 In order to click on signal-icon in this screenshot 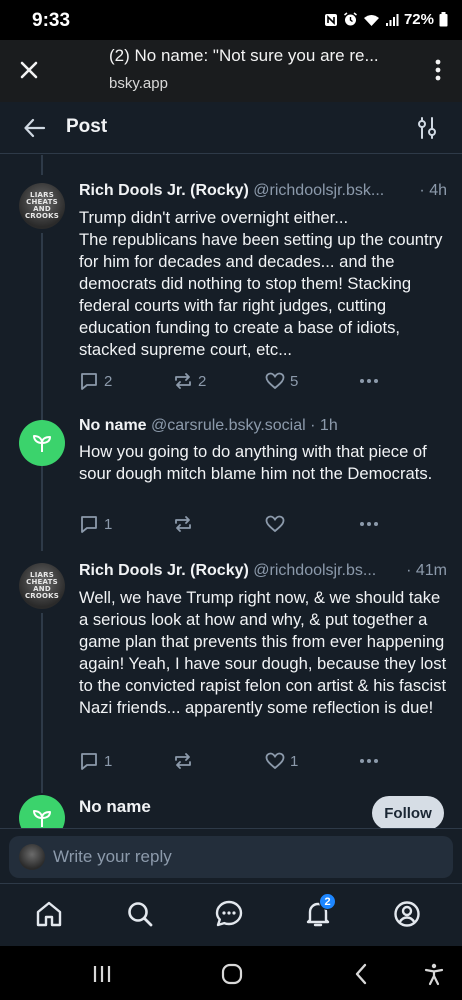, I will do `click(392, 19)`.